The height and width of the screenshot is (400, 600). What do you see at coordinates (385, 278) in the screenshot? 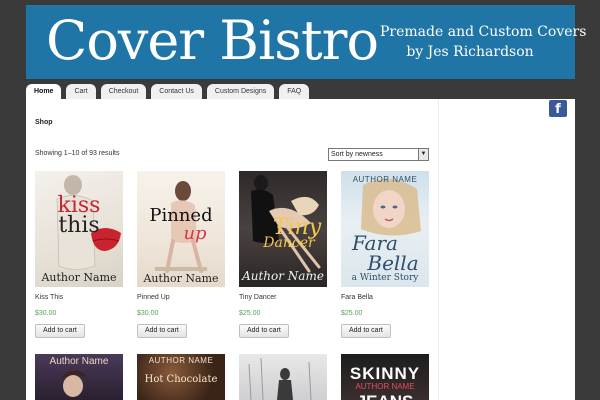
I see `cover-subtitle: a Winter Story` at bounding box center [385, 278].